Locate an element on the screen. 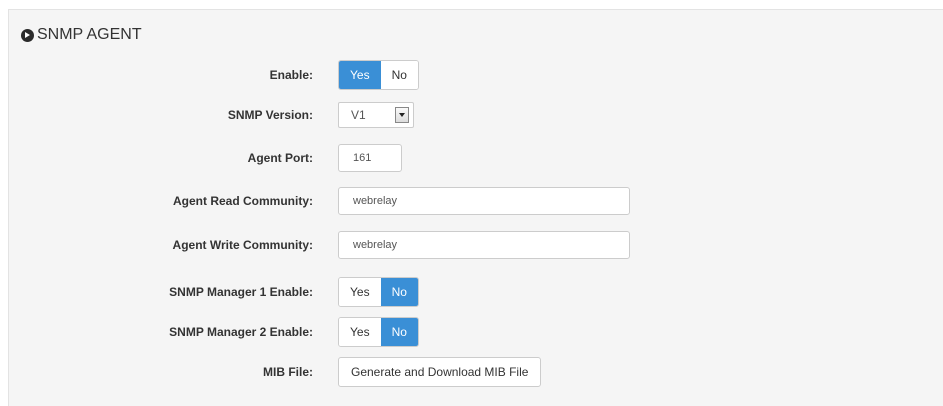 This screenshot has height=406, width=943. mib-file-label: MIB File: is located at coordinates (288, 372).